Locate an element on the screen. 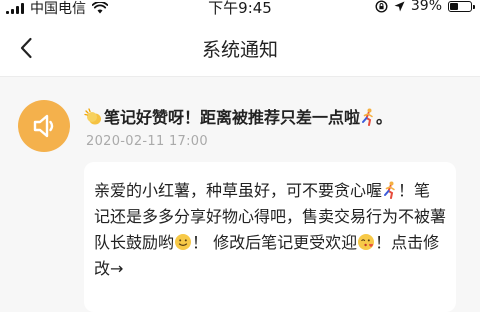 The height and width of the screenshot is (312, 480). location-arrow-icon is located at coordinates (399, 6).